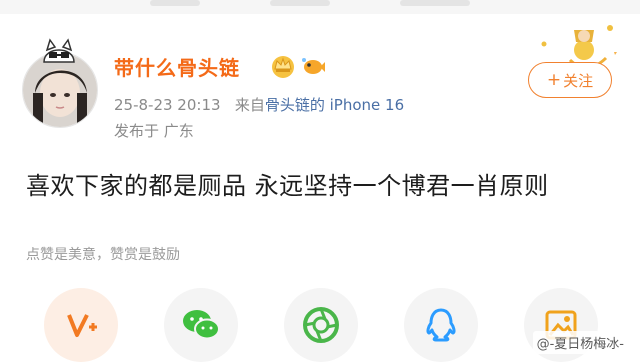 The width and height of the screenshot is (640, 362). I want to click on follow-button: + 关注, so click(570, 80).